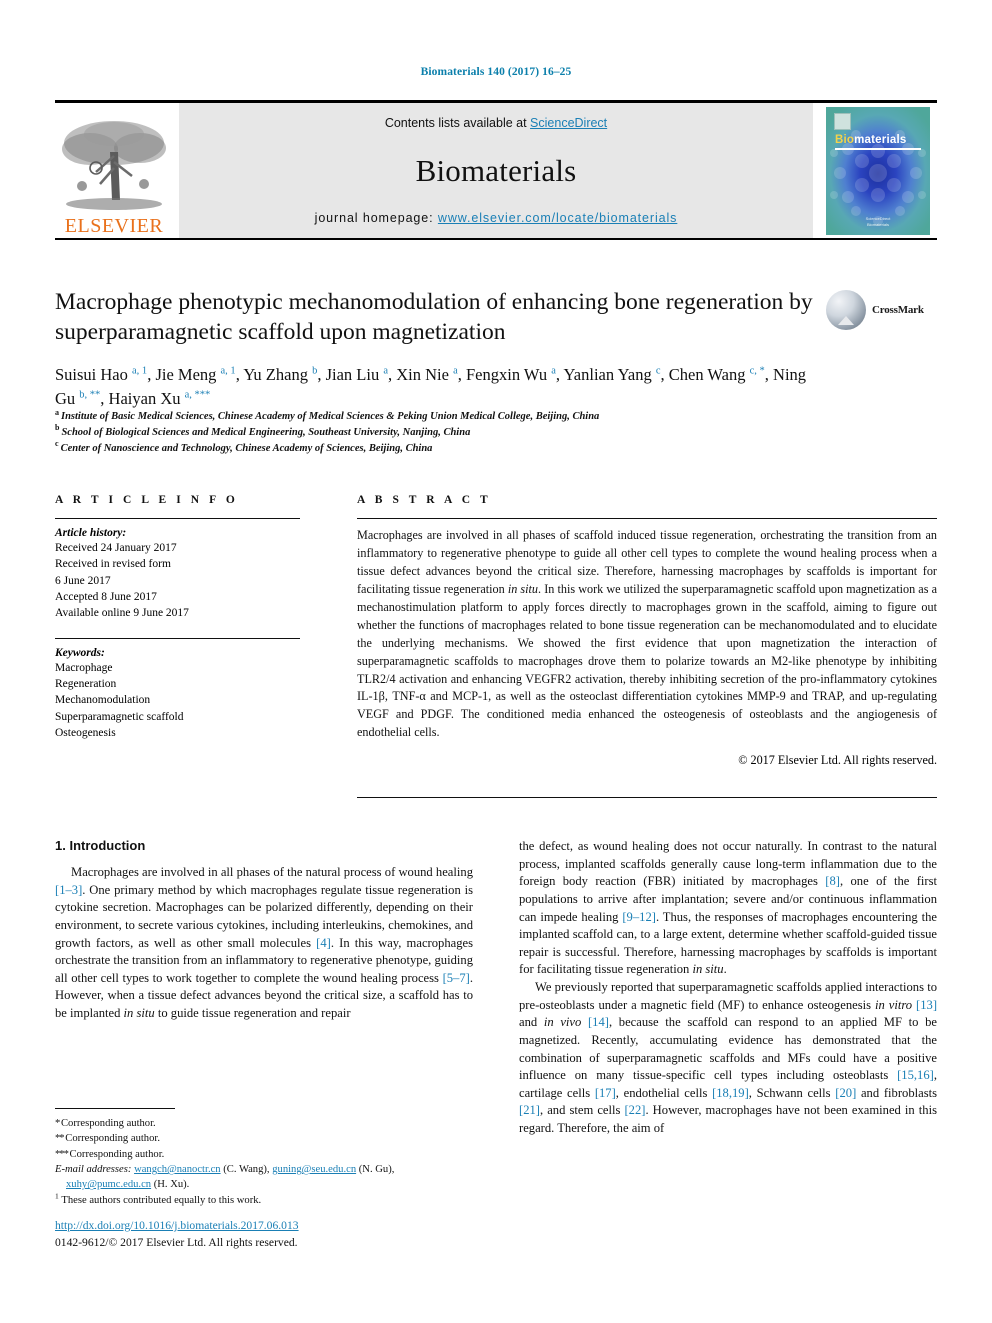 This screenshot has width=992, height=1323. I want to click on cover-journal-title: Biomaterials, so click(871, 139).